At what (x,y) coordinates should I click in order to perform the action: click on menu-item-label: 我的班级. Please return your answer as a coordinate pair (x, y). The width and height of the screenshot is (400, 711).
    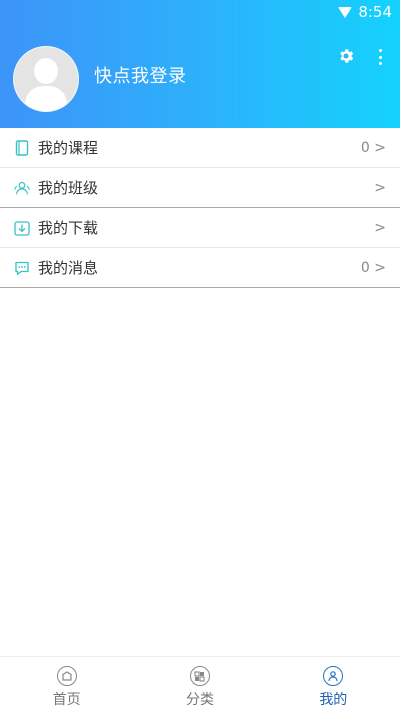
    Looking at the image, I should click on (68, 188).